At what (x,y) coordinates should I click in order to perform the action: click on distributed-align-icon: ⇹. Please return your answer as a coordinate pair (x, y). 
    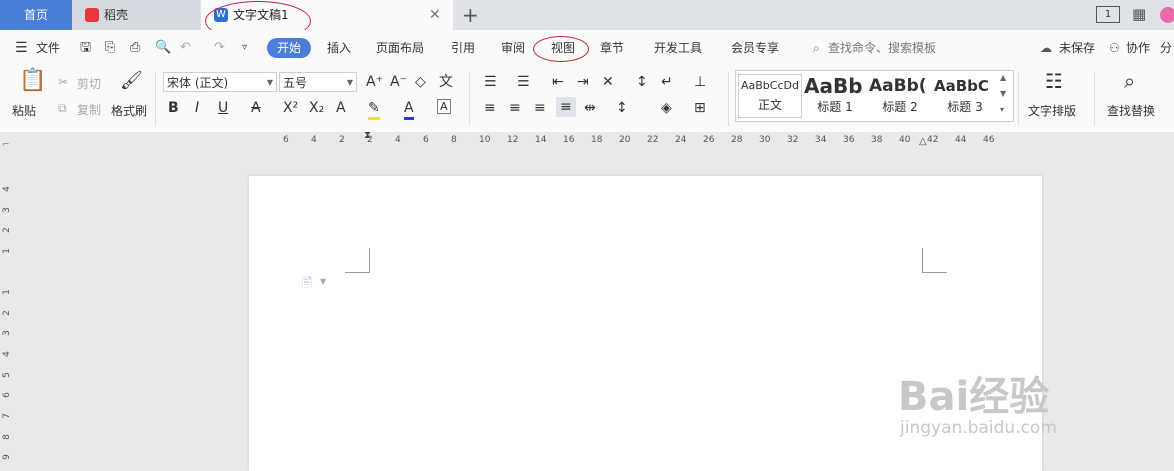
    Looking at the image, I should click on (590, 108).